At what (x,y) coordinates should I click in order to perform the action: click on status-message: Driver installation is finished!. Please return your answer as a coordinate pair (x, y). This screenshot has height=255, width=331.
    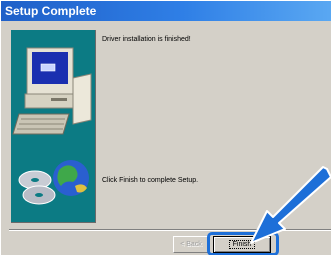
    Looking at the image, I should click on (146, 39).